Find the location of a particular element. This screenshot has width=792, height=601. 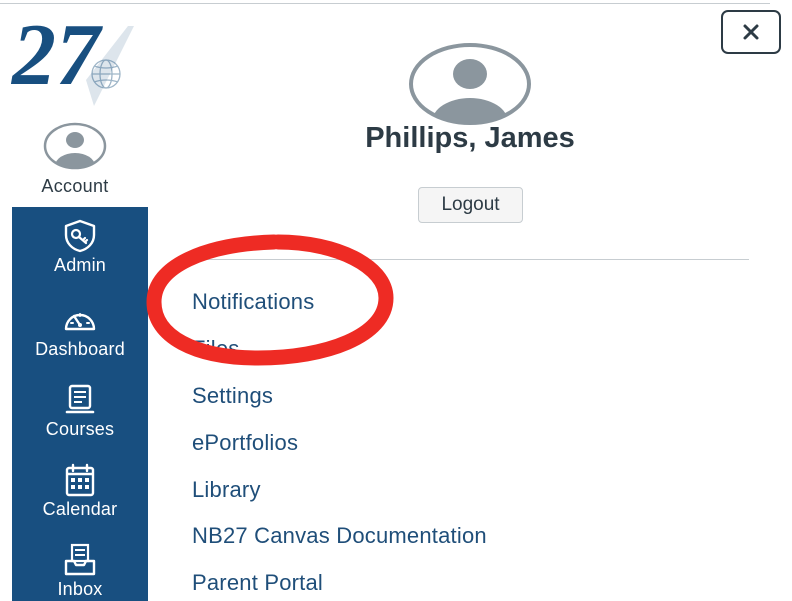

nav-inbox: Inbox is located at coordinates (80, 571).